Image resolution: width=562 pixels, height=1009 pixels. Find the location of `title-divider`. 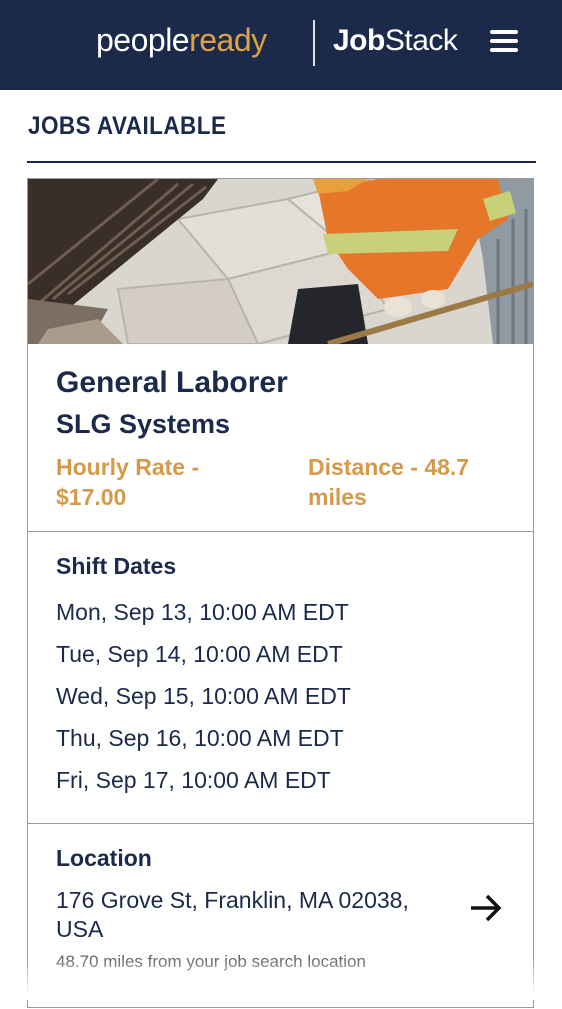

title-divider is located at coordinates (281, 162).